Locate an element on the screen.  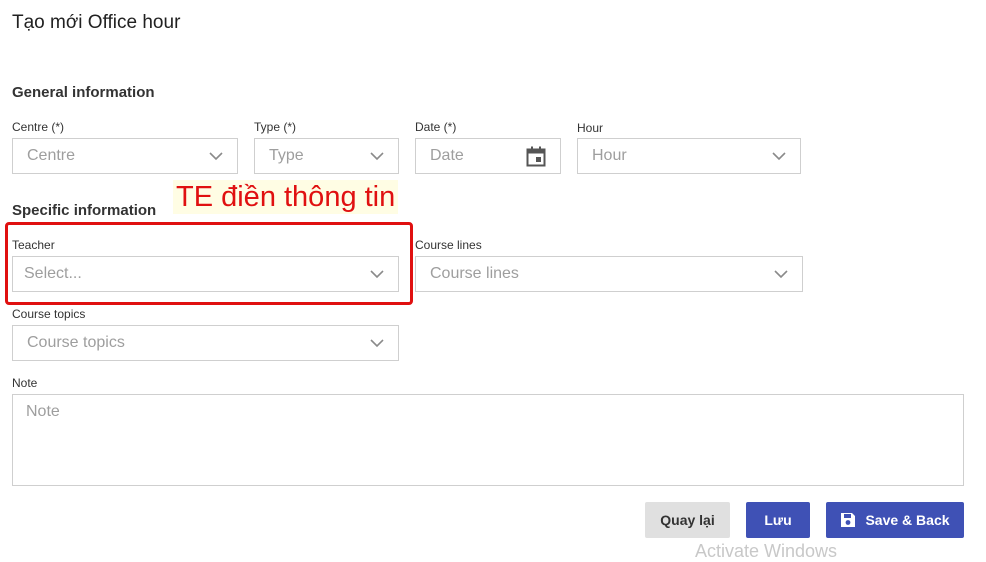
save-and-back-label: Save & Back is located at coordinates (907, 520).